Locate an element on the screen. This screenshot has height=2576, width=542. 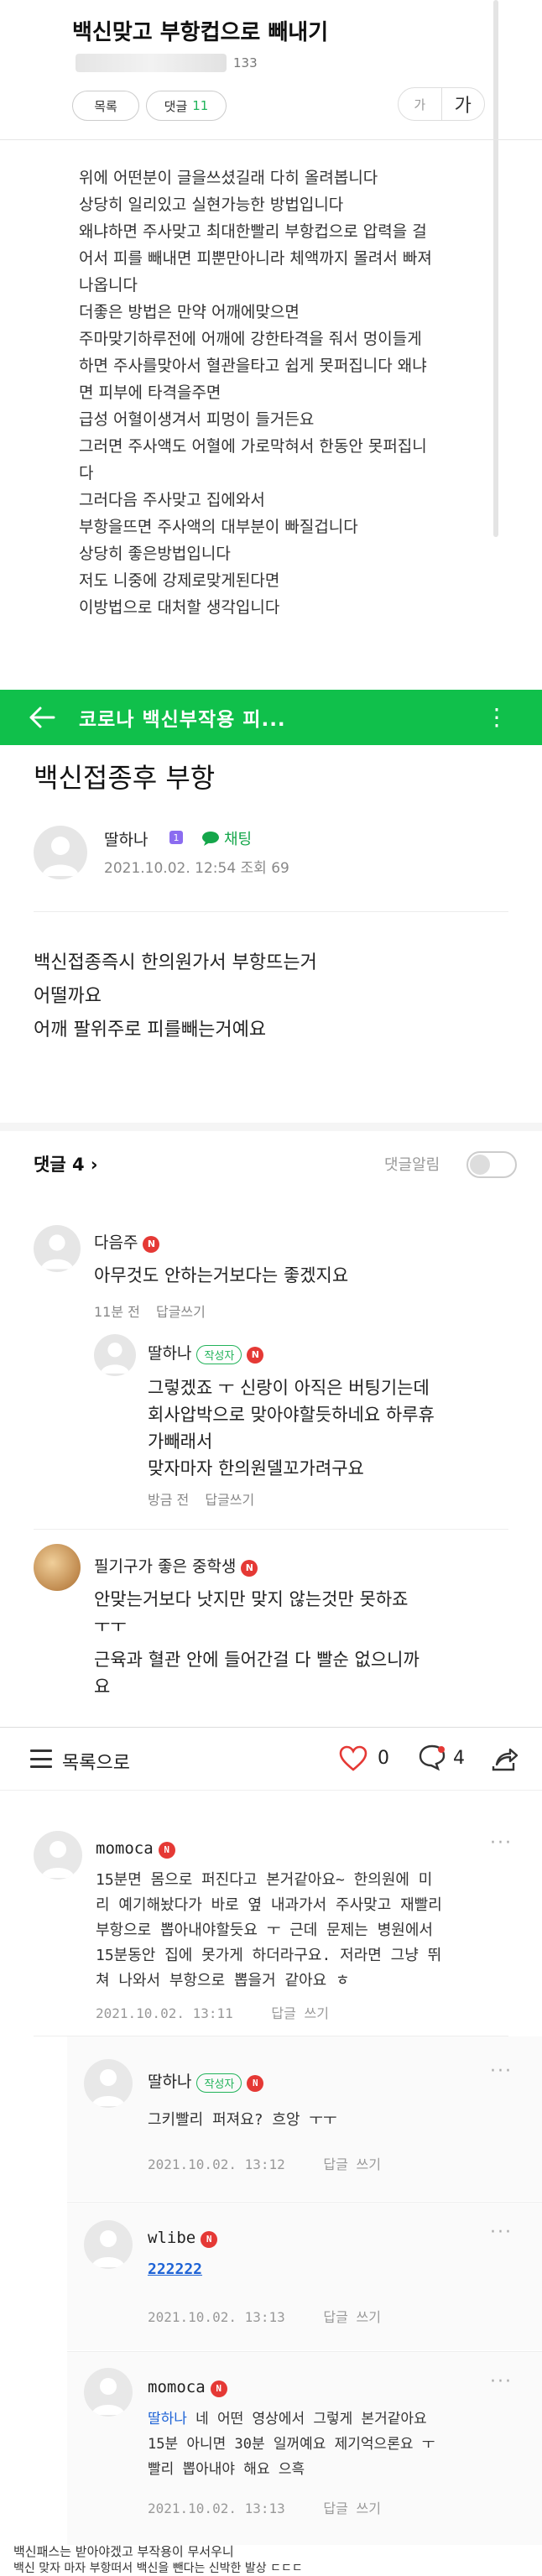
body-line: 그러면 주사액도 어혈에 가로막혀서 한동안 못퍼집니 is located at coordinates (253, 447).